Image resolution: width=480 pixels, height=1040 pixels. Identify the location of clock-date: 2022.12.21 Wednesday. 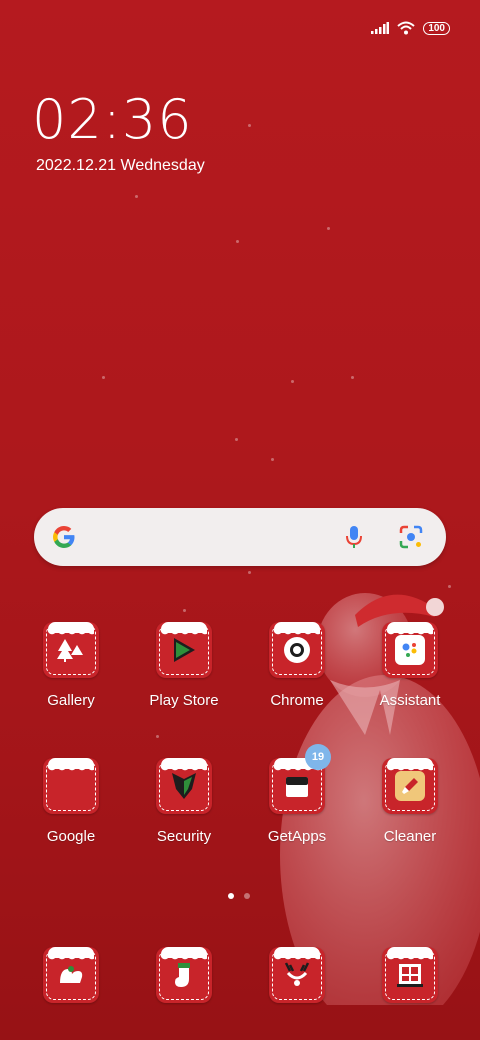
(120, 166).